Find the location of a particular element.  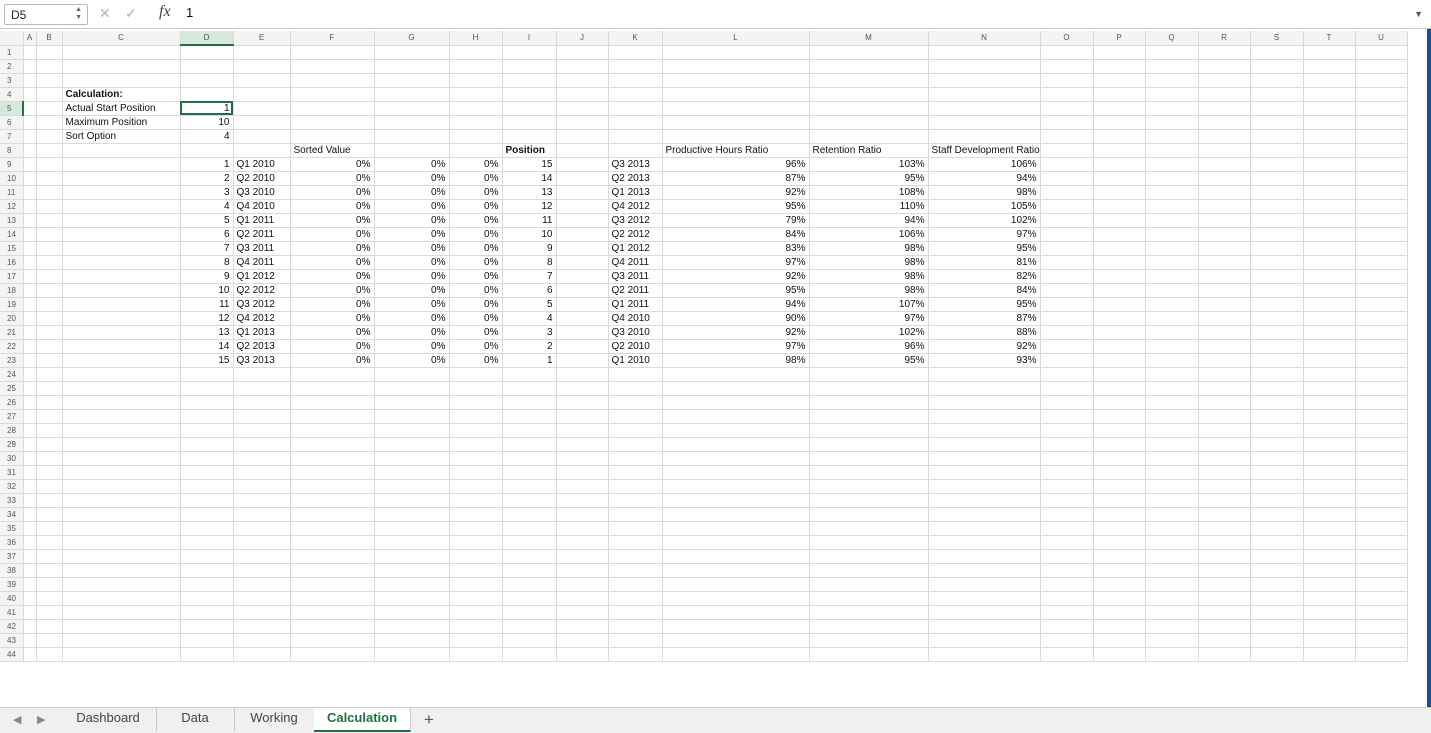

cell-t24 is located at coordinates (1329, 374).